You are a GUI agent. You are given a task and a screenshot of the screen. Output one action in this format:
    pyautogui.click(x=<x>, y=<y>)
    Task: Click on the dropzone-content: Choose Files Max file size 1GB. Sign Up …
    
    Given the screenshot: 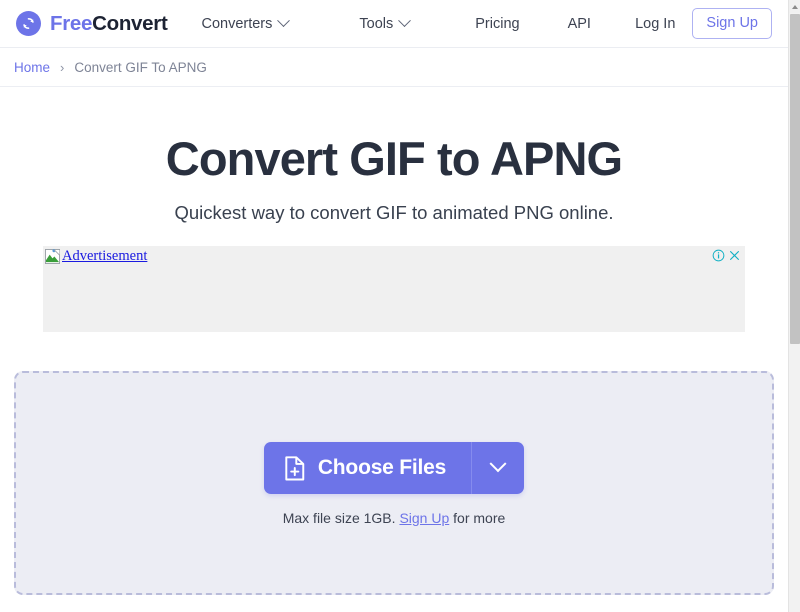 What is the action you would take?
    pyautogui.click(x=394, y=484)
    